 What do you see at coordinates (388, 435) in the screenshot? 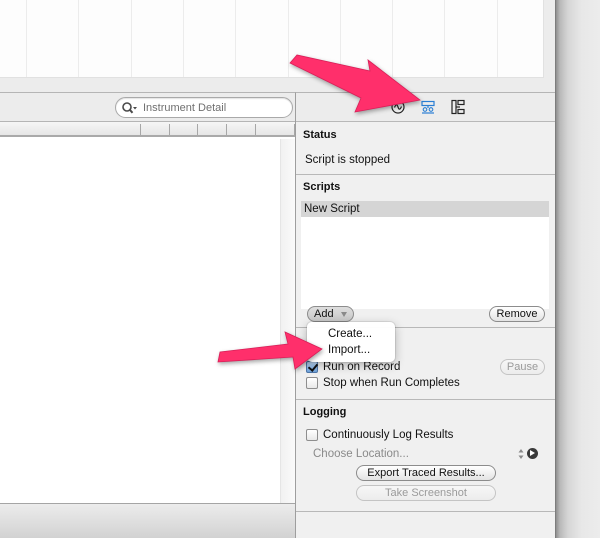
I see `continuous-log-label: Continuously Log Results` at bounding box center [388, 435].